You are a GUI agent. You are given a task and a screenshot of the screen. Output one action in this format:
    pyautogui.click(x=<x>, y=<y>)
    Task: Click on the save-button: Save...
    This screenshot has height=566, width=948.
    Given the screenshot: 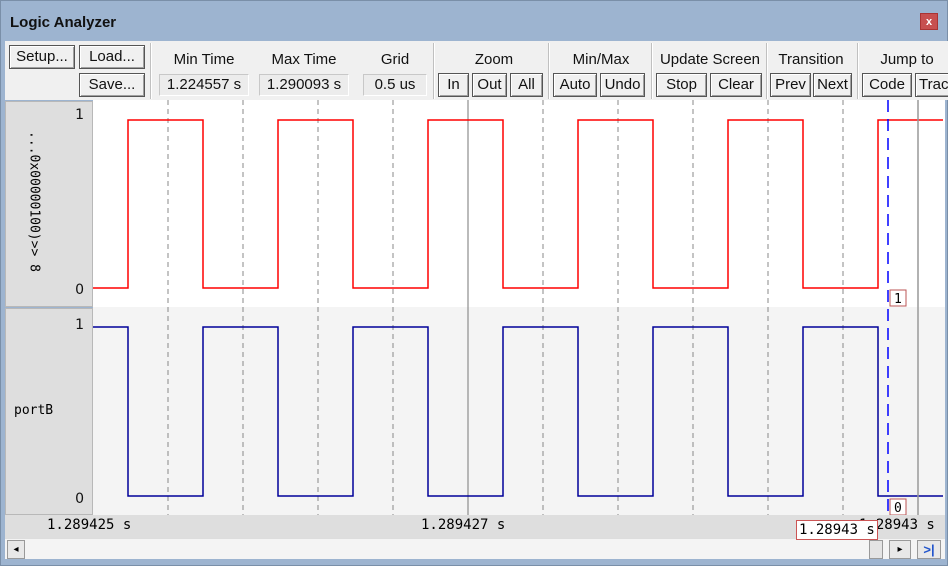 What is the action you would take?
    pyautogui.click(x=112, y=85)
    